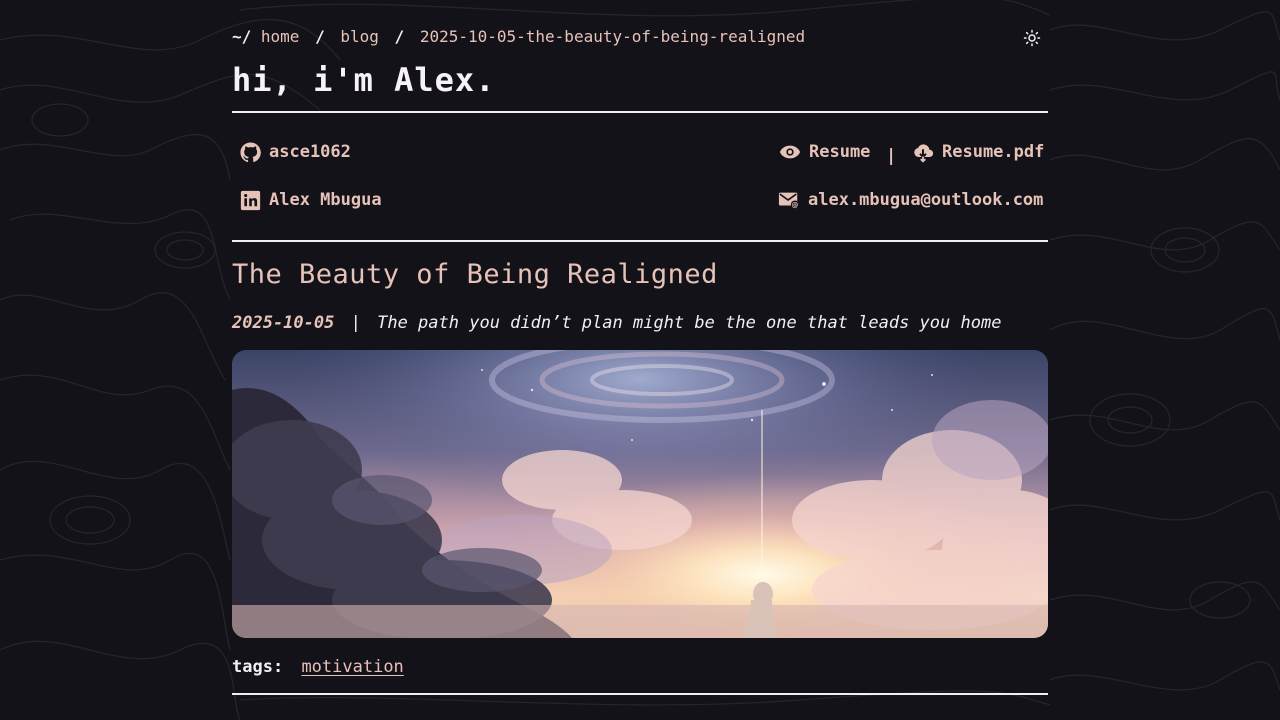 This screenshot has width=1280, height=720. What do you see at coordinates (840, 152) in the screenshot?
I see `resume-label: Resume` at bounding box center [840, 152].